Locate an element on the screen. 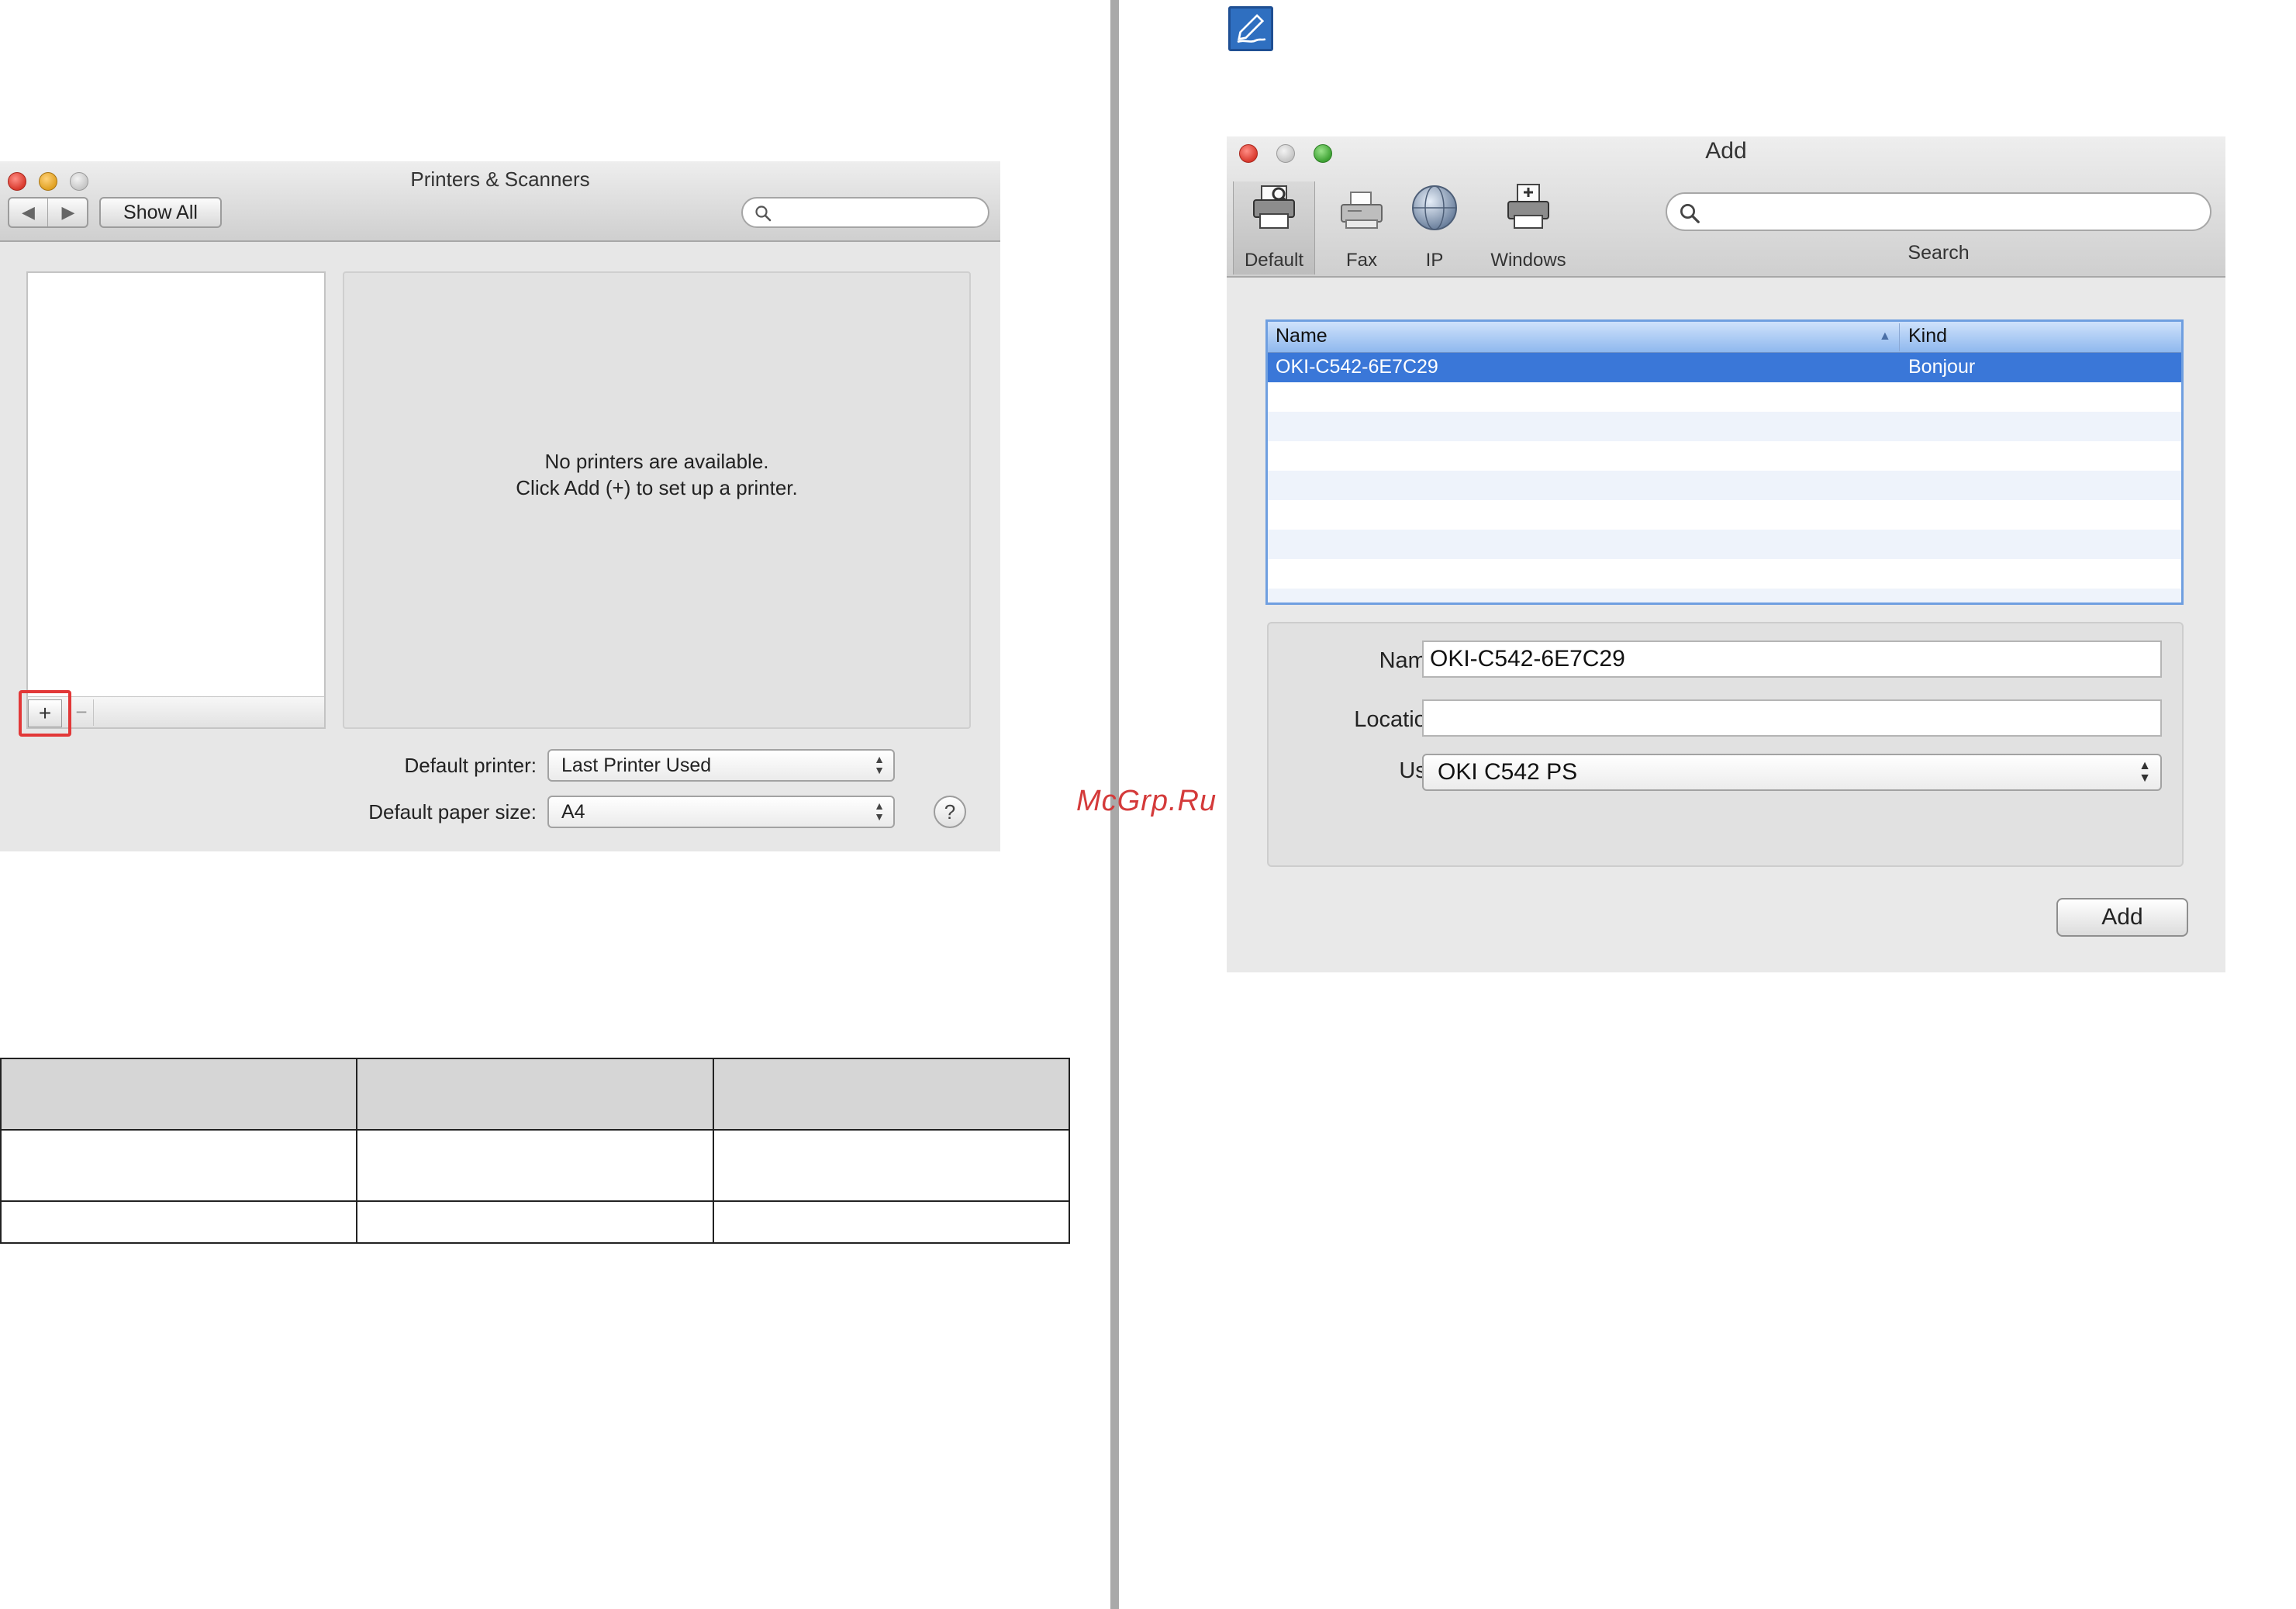 This screenshot has height=1609, width=2296. name-field: OKI-C542-6E7C29 is located at coordinates (1792, 659).